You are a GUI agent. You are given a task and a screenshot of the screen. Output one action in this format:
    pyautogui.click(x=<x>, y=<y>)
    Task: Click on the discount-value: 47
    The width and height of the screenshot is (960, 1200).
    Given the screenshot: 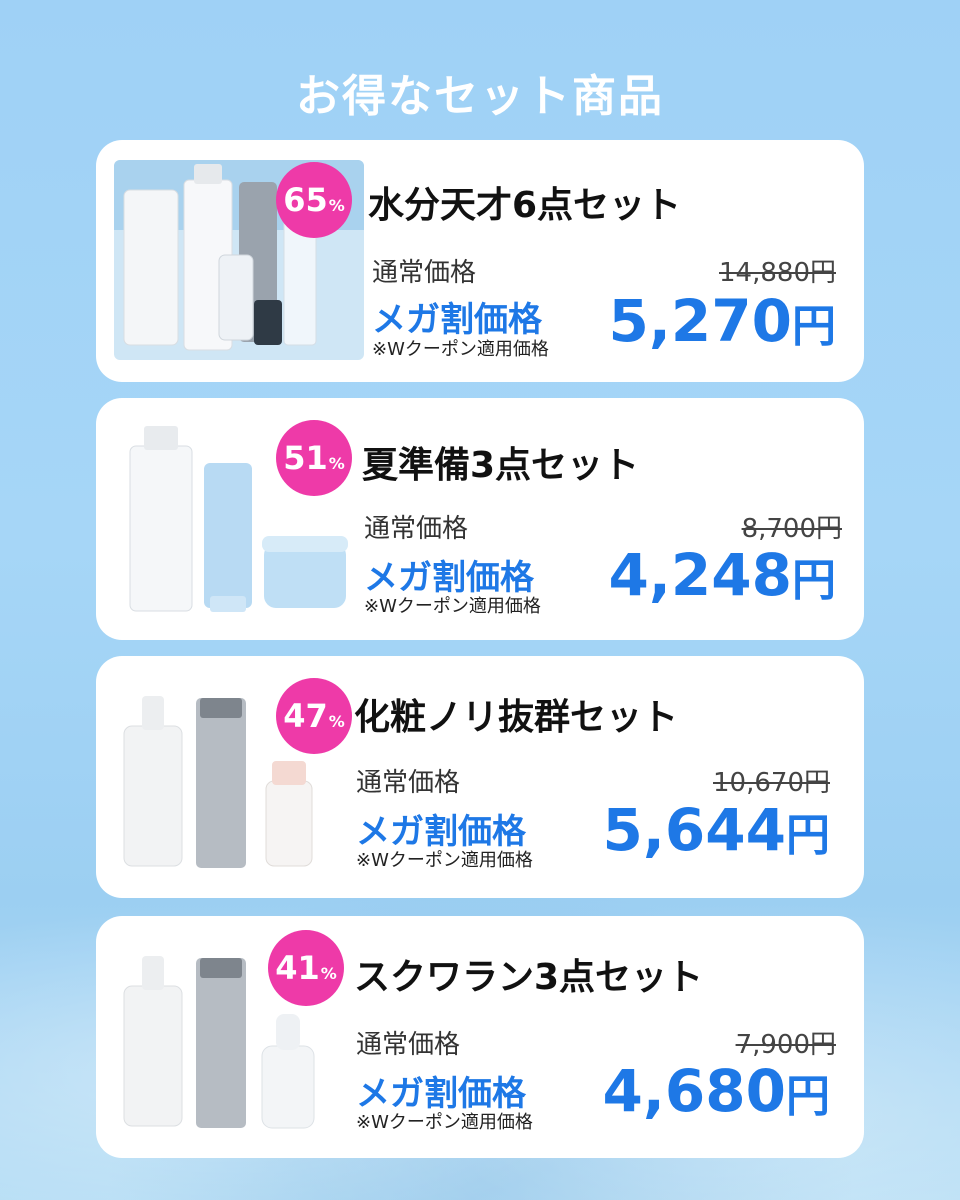 What is the action you would take?
    pyautogui.click(x=305, y=716)
    